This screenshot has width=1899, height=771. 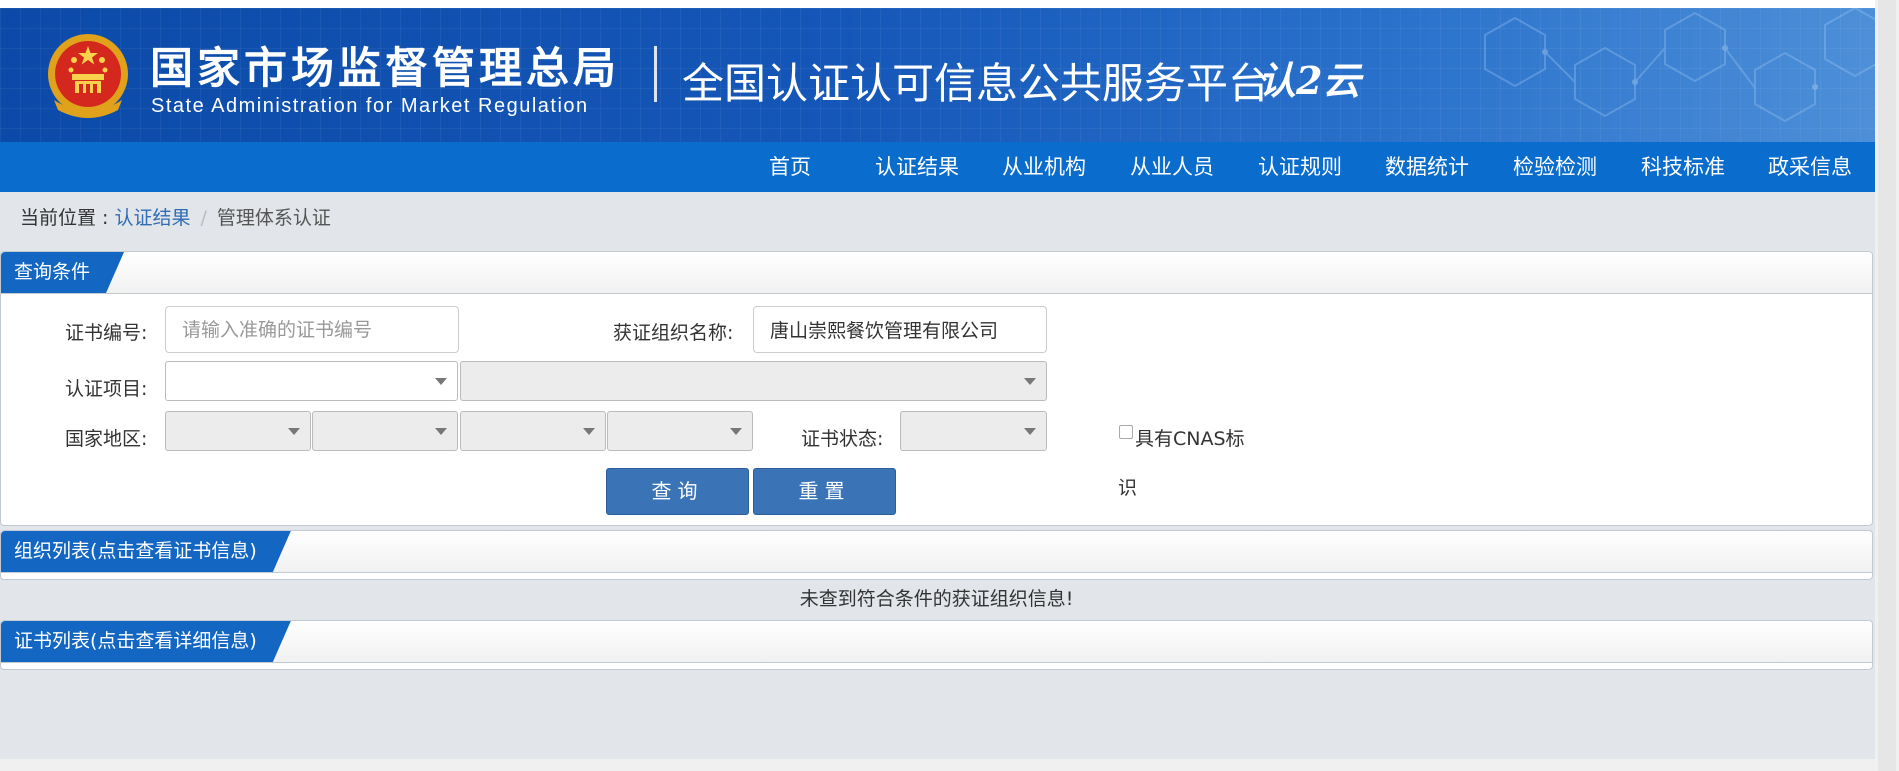 What do you see at coordinates (385, 69) in the screenshot?
I see `agency-name-cn: 国家市场监督管理总局` at bounding box center [385, 69].